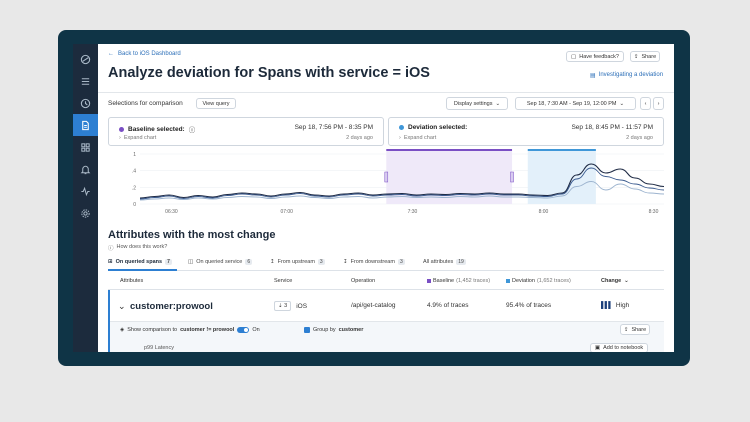  Describe the element at coordinates (191, 262) in the screenshot. I see `service-icon: ◫` at that location.